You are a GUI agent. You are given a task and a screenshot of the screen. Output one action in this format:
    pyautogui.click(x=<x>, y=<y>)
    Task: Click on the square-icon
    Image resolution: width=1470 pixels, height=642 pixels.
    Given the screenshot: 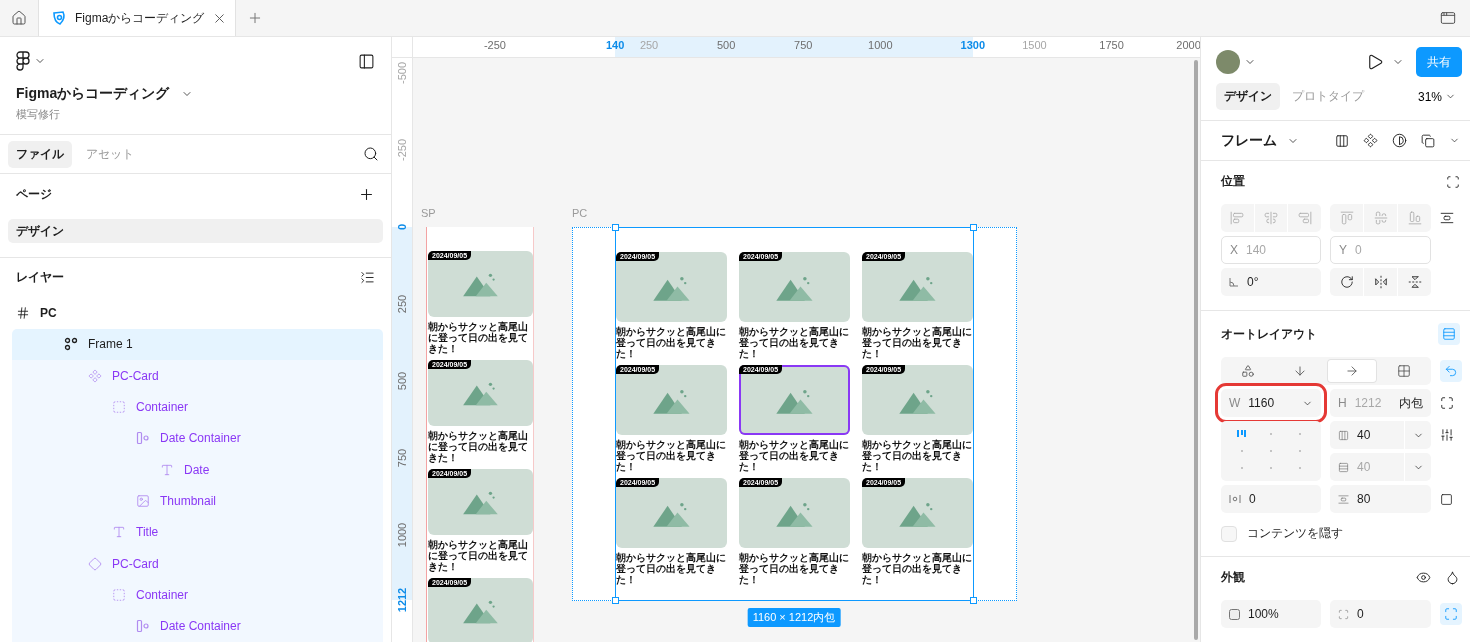 What is the action you would take?
    pyautogui.click(x=1446, y=499)
    